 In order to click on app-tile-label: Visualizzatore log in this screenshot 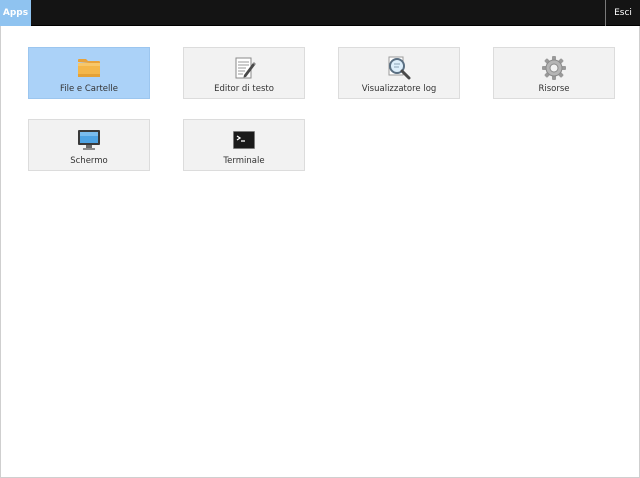, I will do `click(399, 89)`.